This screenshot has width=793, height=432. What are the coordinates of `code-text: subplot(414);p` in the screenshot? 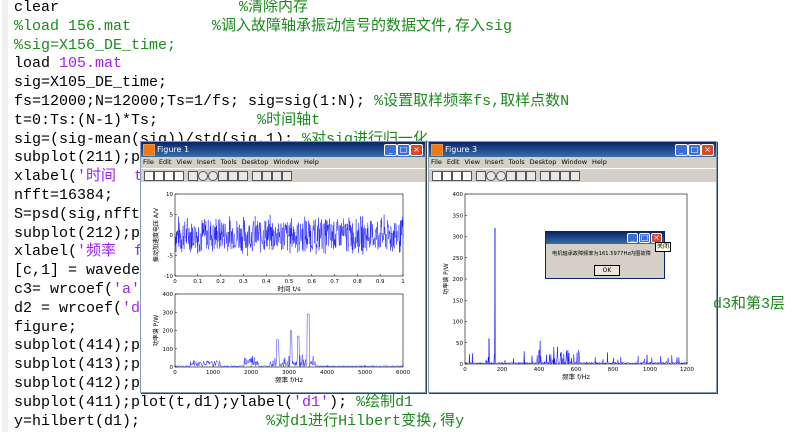 It's located at (77, 346).